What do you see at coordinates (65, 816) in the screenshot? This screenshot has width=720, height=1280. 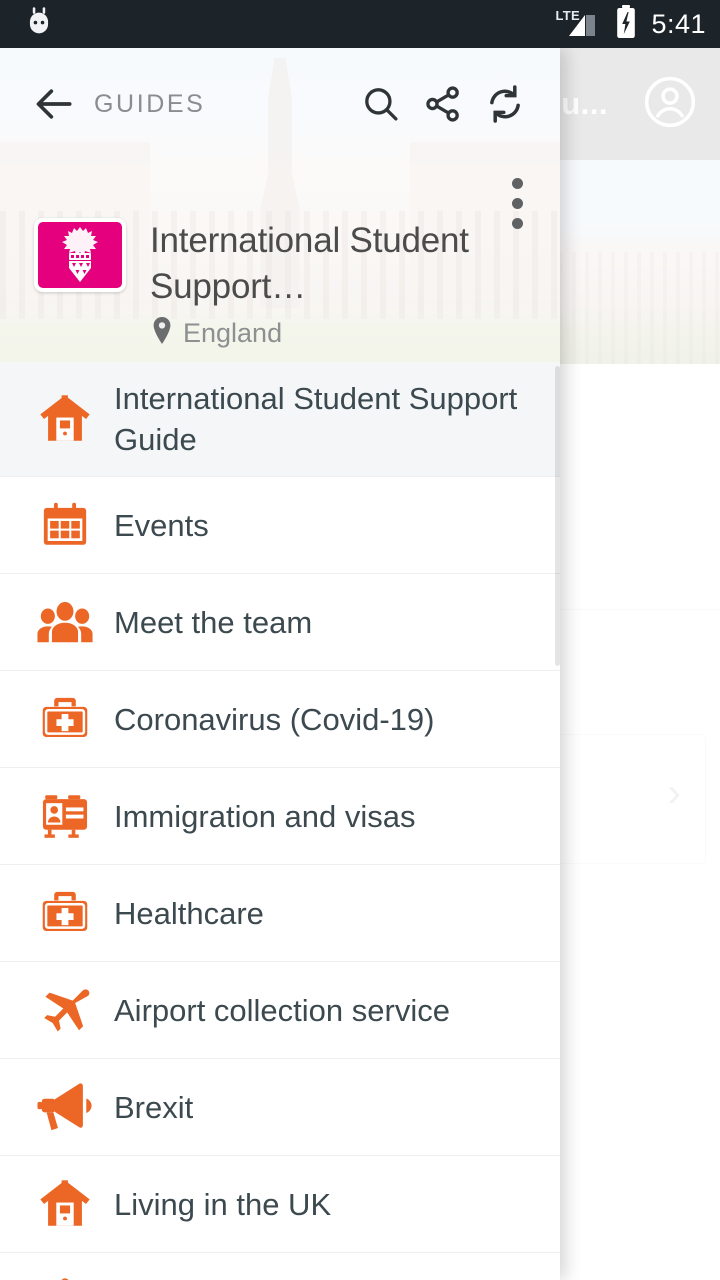 I see `id-card-icon` at bounding box center [65, 816].